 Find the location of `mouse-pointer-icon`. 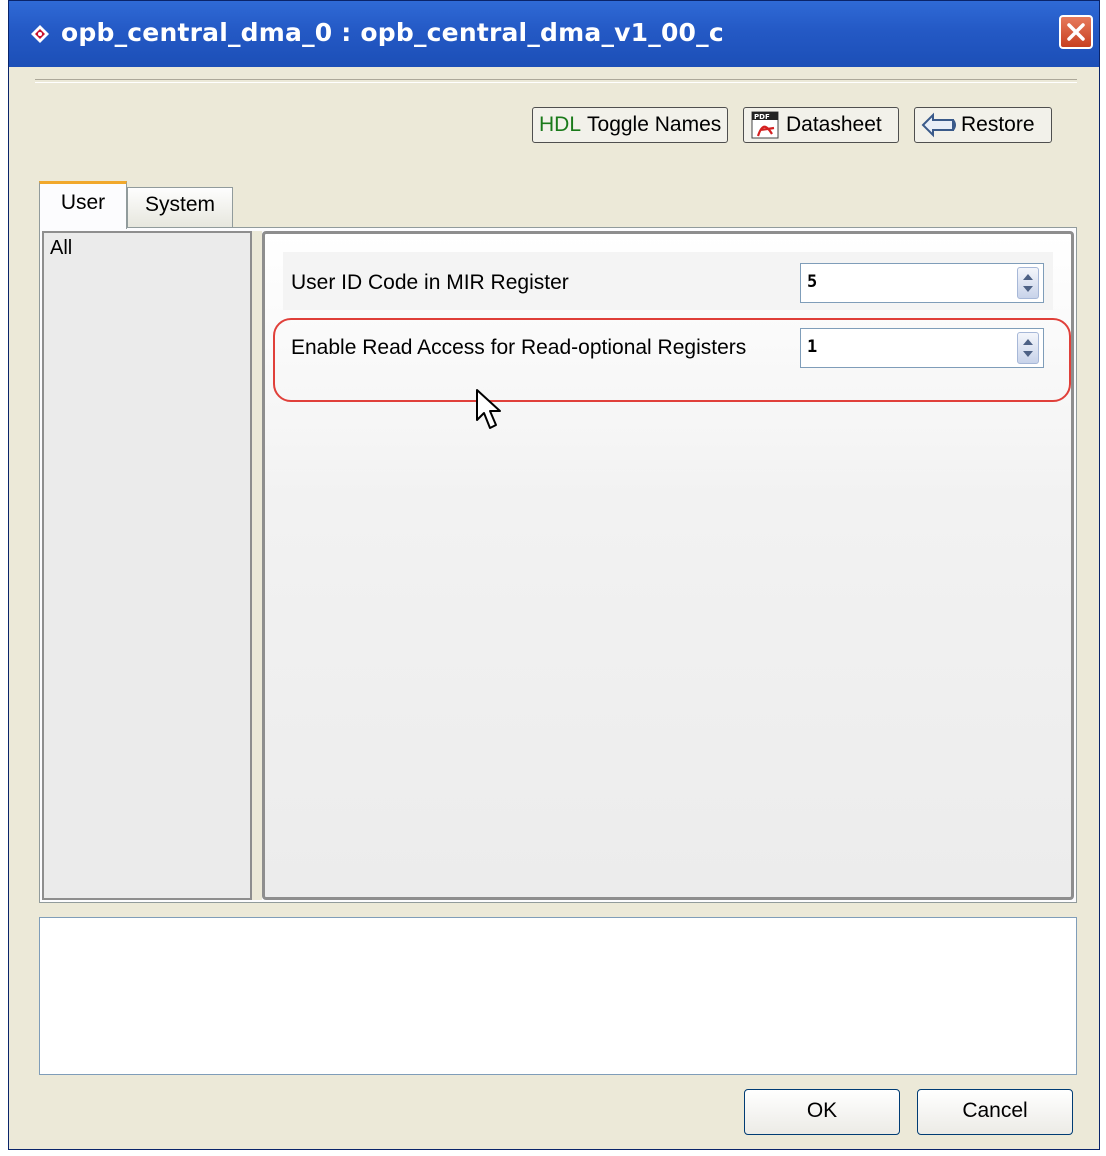

mouse-pointer-icon is located at coordinates (488, 409).